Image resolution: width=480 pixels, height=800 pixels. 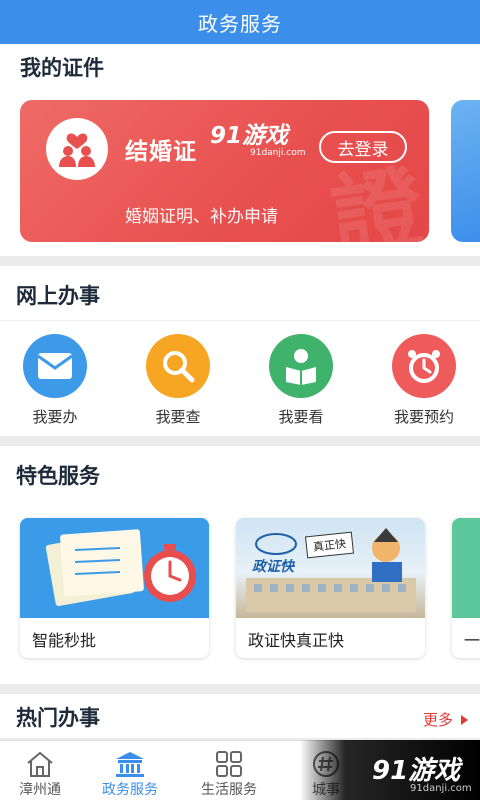 I want to click on action-label: 我要预约, so click(x=423, y=417).